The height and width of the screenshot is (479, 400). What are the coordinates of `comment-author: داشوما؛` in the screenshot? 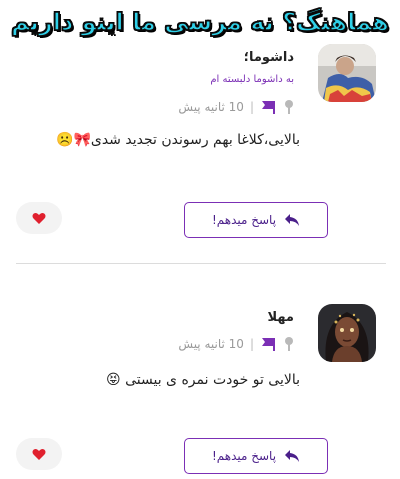 It's located at (269, 57).